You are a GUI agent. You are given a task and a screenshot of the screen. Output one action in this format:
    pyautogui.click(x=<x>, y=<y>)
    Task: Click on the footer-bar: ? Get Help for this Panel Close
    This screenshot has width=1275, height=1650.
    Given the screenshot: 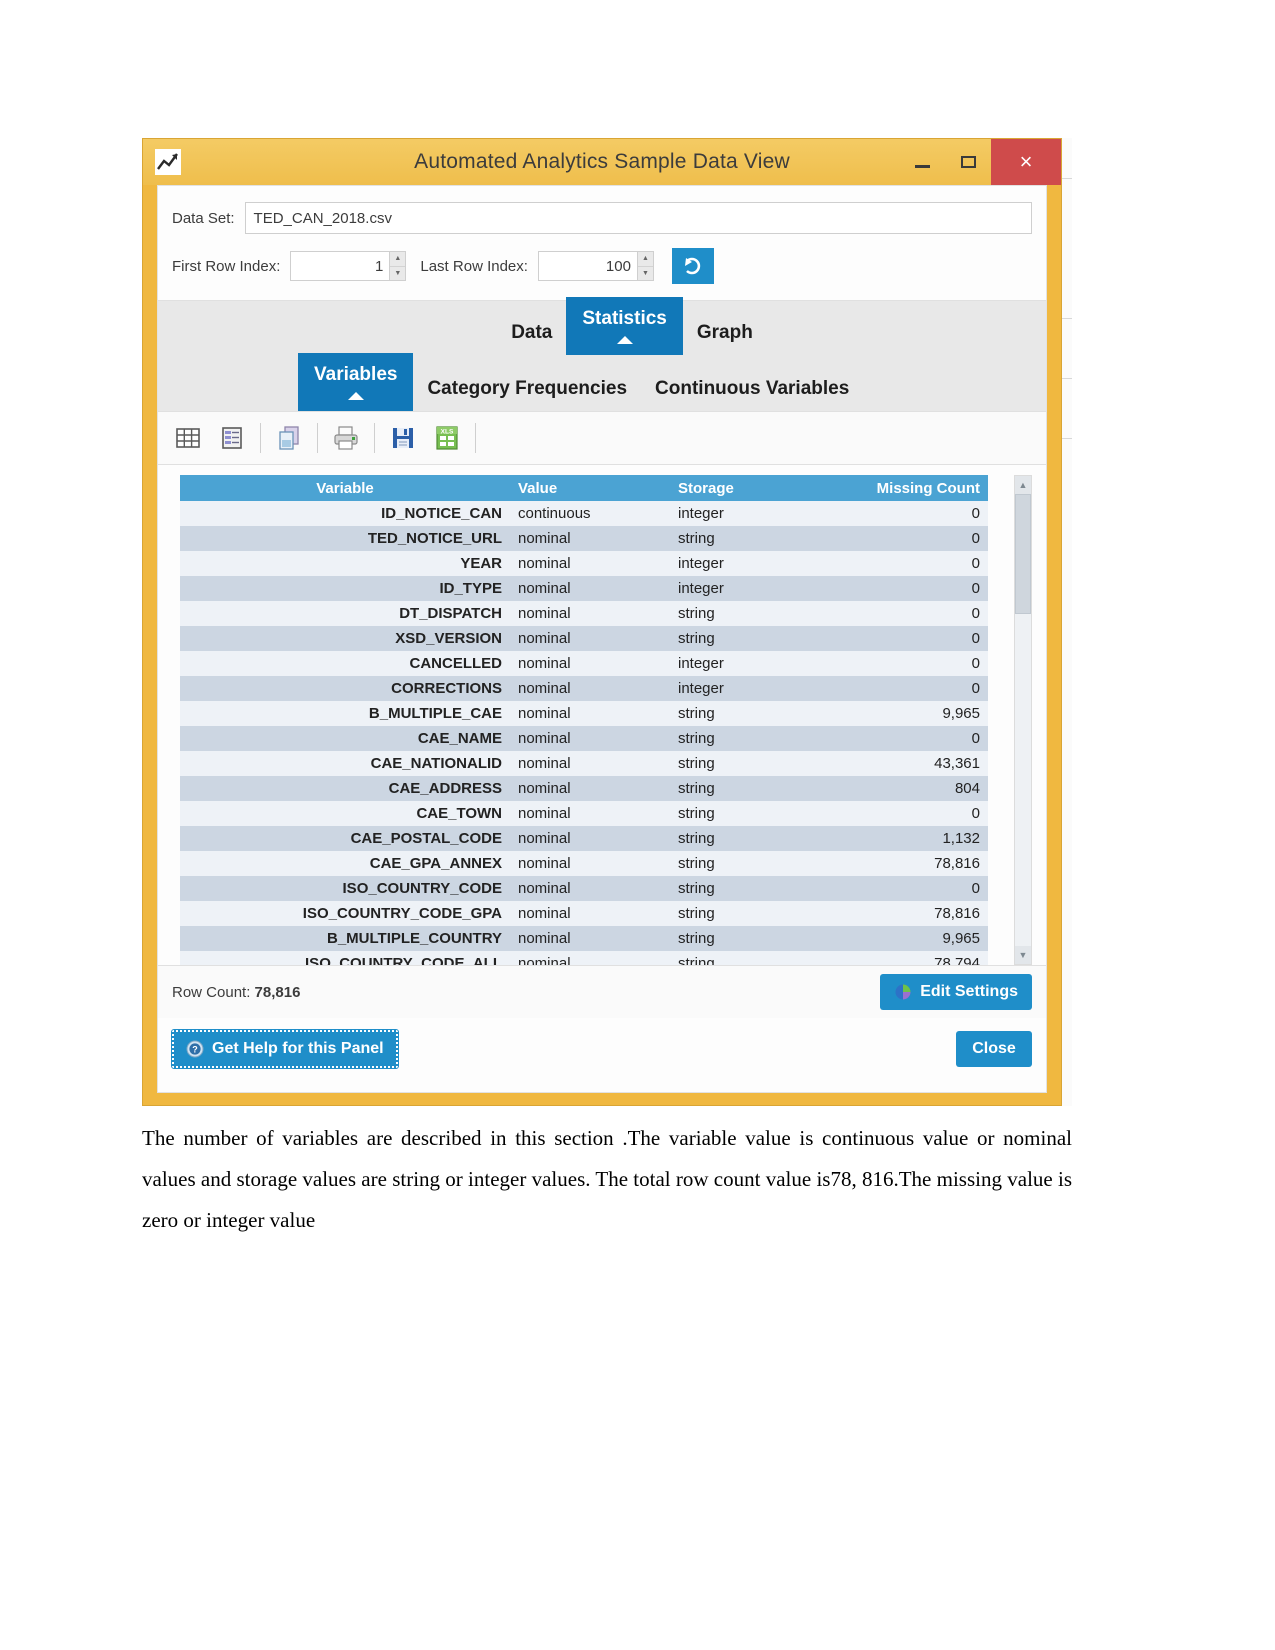 What is the action you would take?
    pyautogui.click(x=602, y=1049)
    